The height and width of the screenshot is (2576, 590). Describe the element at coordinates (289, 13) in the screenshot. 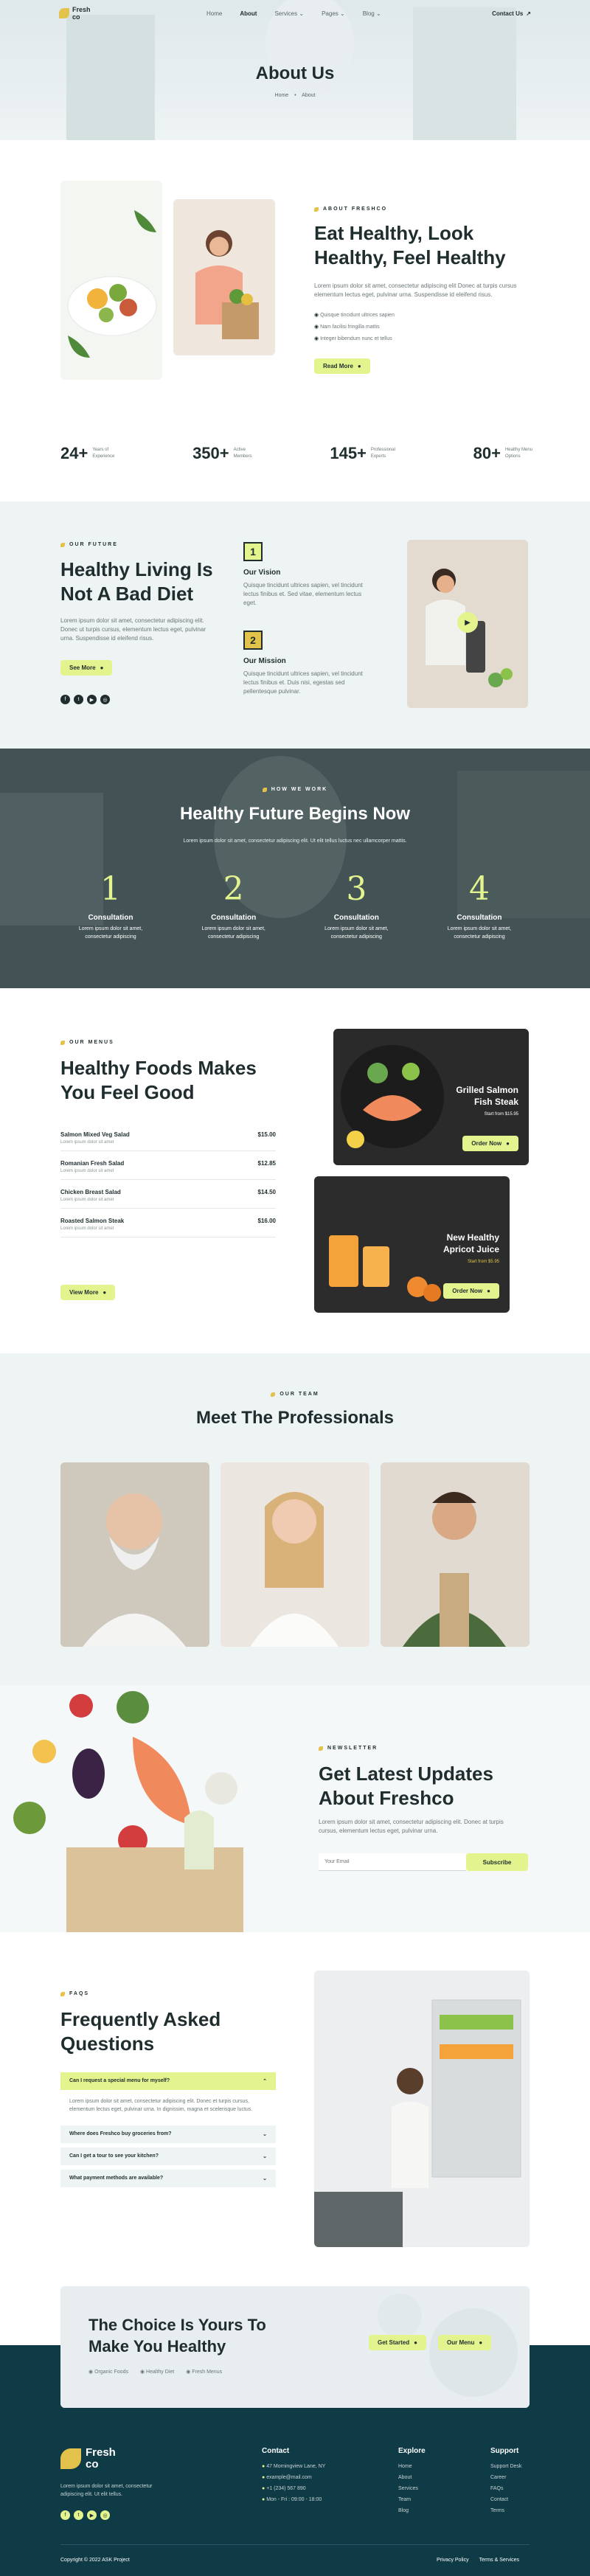

I see `nav-services: Services ⌄` at that location.